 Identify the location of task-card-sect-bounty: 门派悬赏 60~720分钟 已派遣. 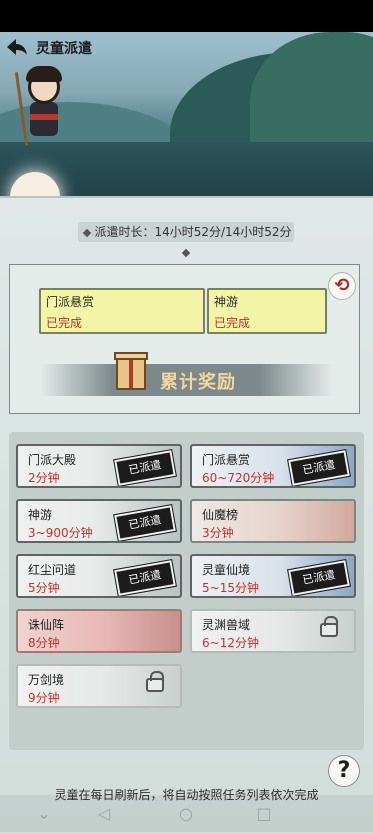
(273, 466).